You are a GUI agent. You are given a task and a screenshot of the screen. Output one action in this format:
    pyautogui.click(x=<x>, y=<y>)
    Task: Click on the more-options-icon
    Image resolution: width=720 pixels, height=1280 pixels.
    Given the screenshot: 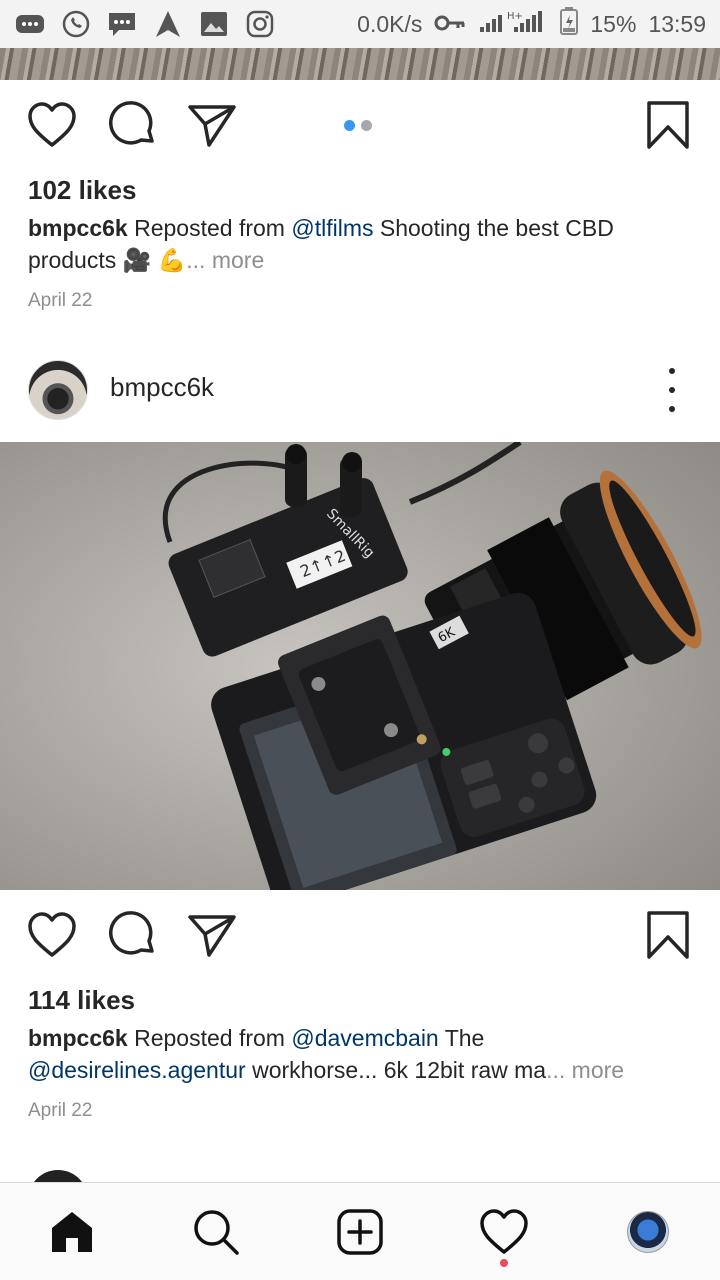 What is the action you would take?
    pyautogui.click(x=672, y=371)
    